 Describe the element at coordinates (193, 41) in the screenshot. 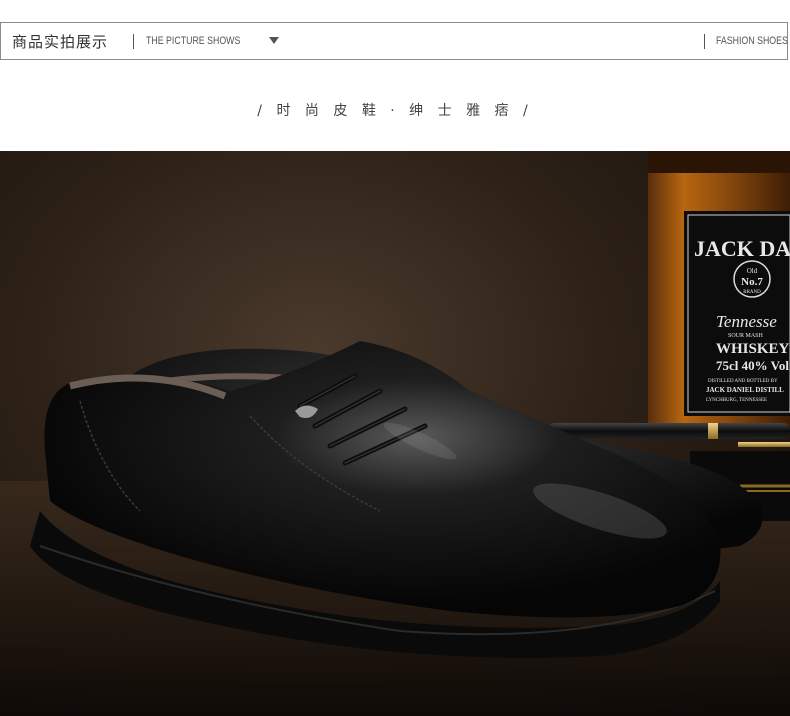

I see `section-title-en: THE PICTURE SHOWS` at that location.